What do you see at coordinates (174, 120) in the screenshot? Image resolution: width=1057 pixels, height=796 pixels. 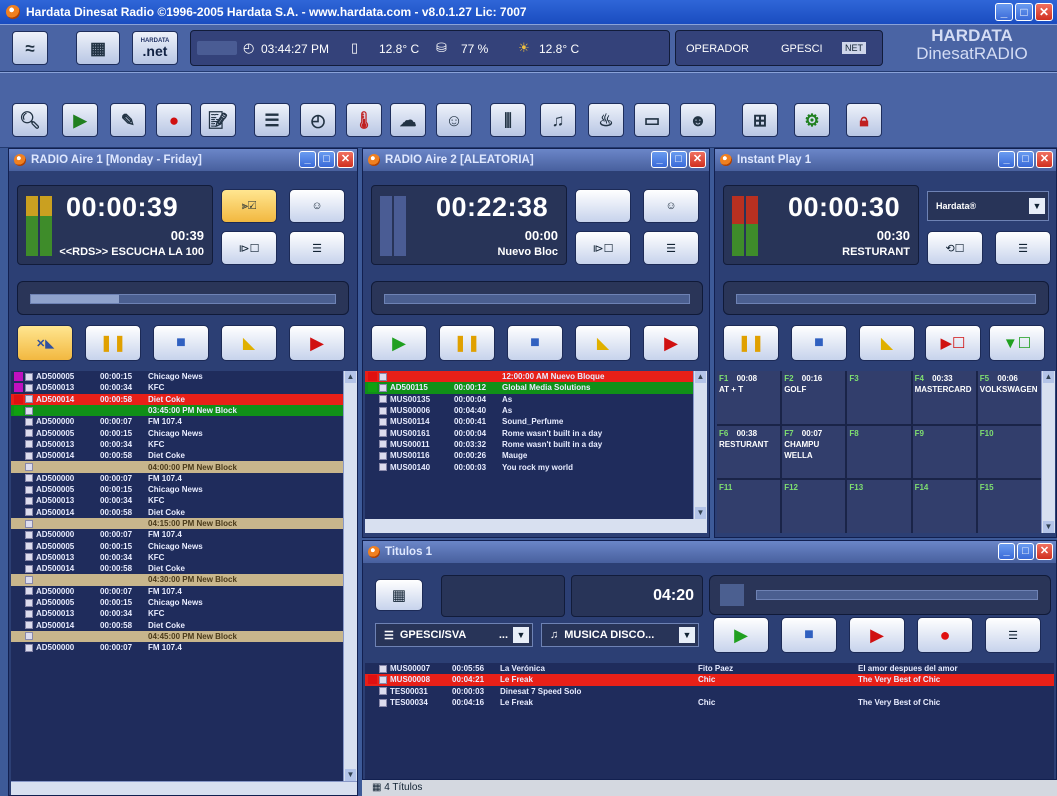 I see `record-tool-button: ●` at bounding box center [174, 120].